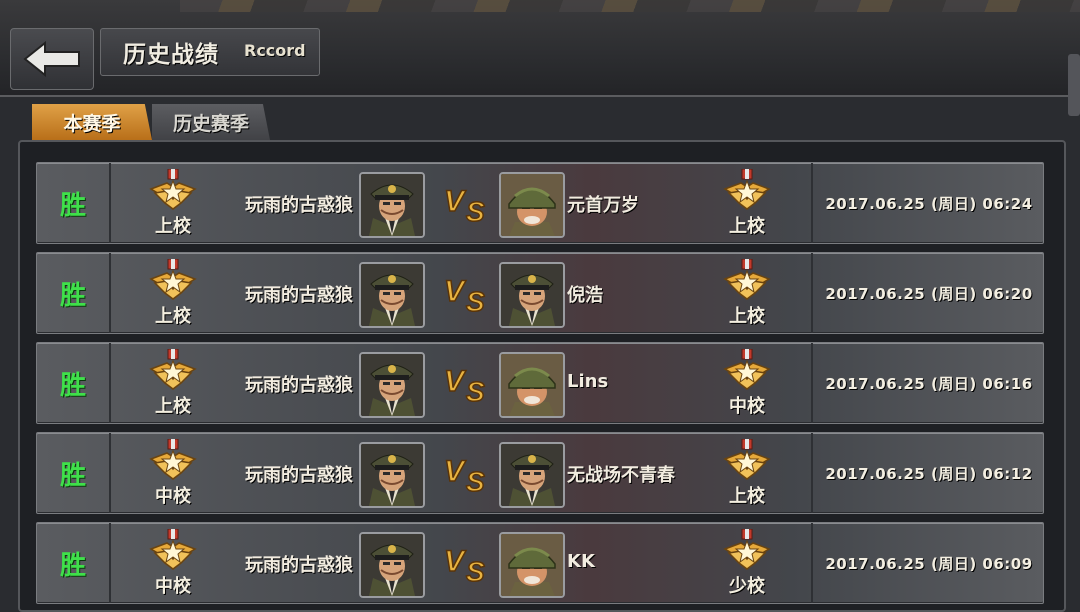 The width and height of the screenshot is (1080, 612). I want to click on right-player-name: 无战场不青春, so click(621, 475).